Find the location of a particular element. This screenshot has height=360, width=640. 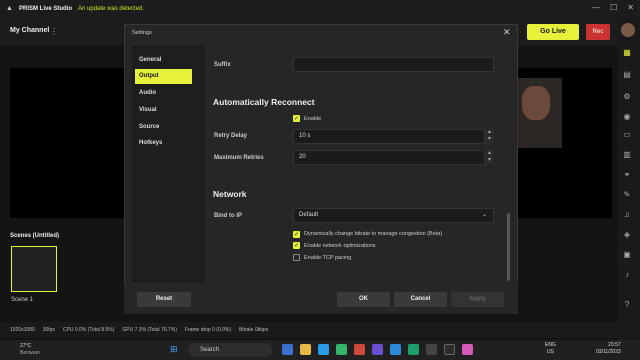

maximize-button: ☐ is located at coordinates (613, 7).